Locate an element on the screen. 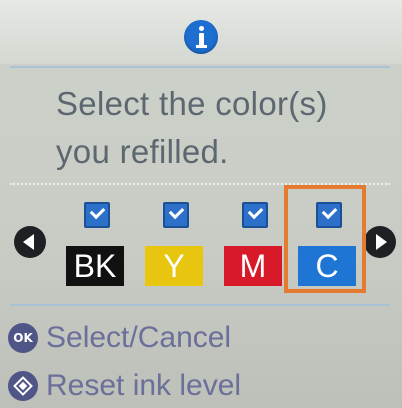 The height and width of the screenshot is (408, 402). checkbox-yellow is located at coordinates (176, 215).